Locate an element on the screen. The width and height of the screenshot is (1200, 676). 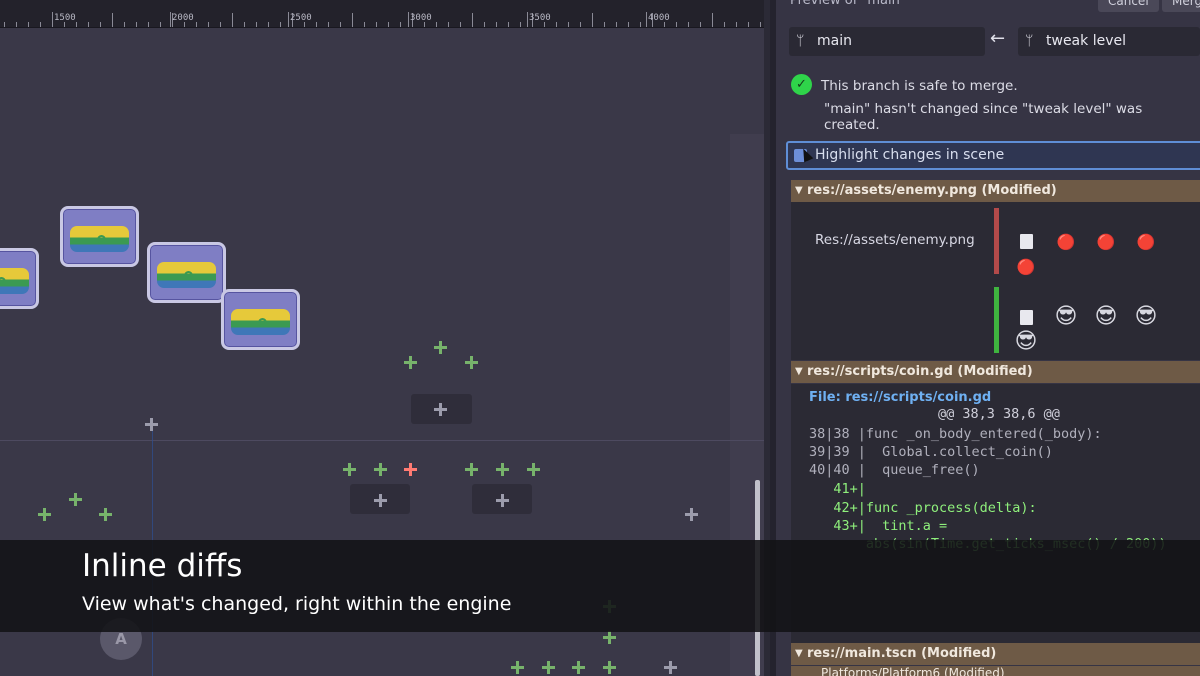
source-branch-field: ᛘ tweak level is located at coordinates (1109, 41).